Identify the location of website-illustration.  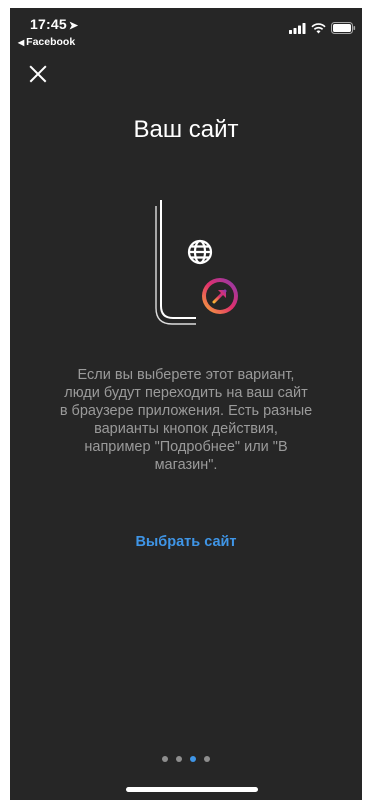
(198, 263).